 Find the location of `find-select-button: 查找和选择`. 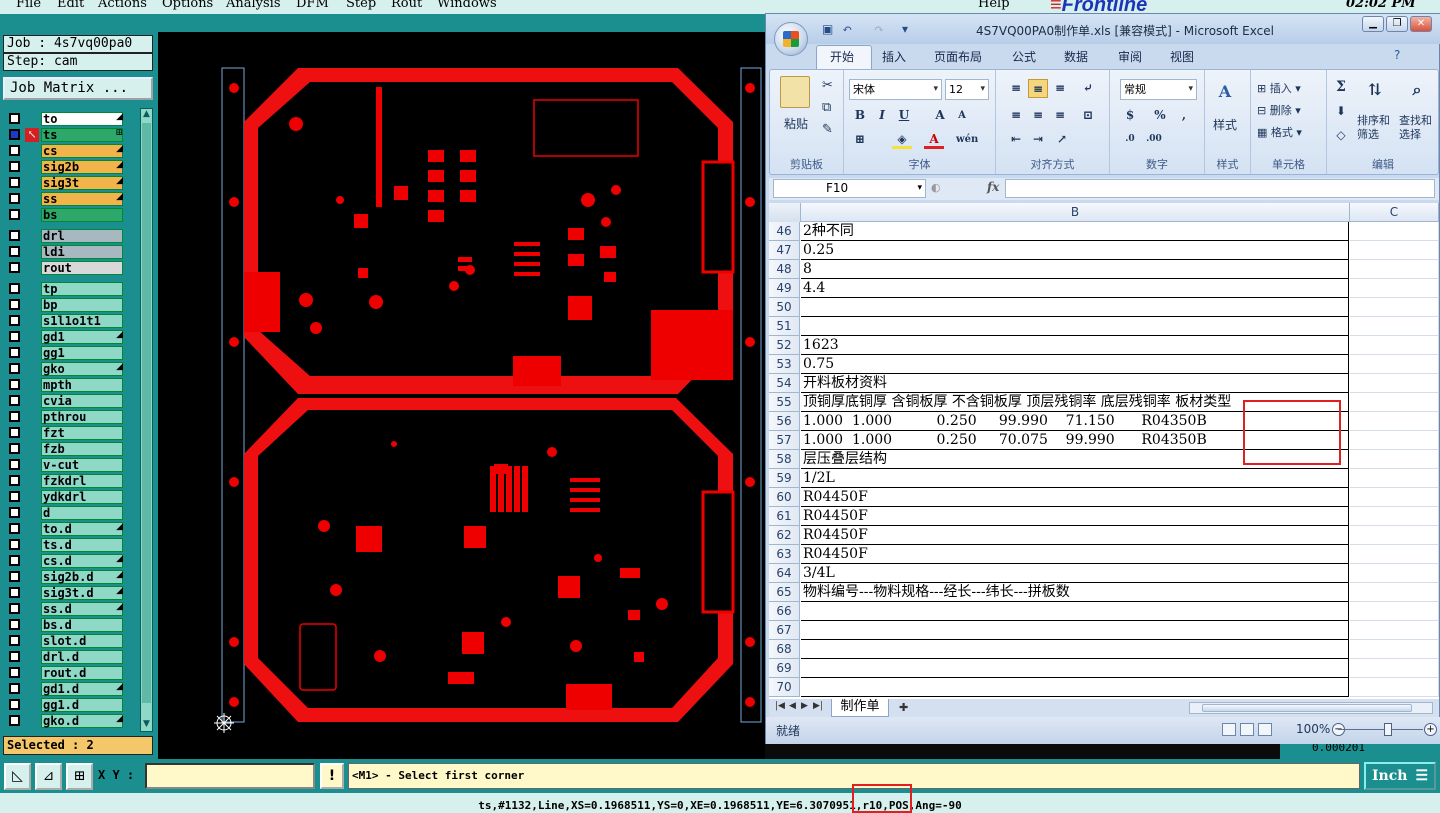

find-select-button: 查找和选择 is located at coordinates (1419, 128).